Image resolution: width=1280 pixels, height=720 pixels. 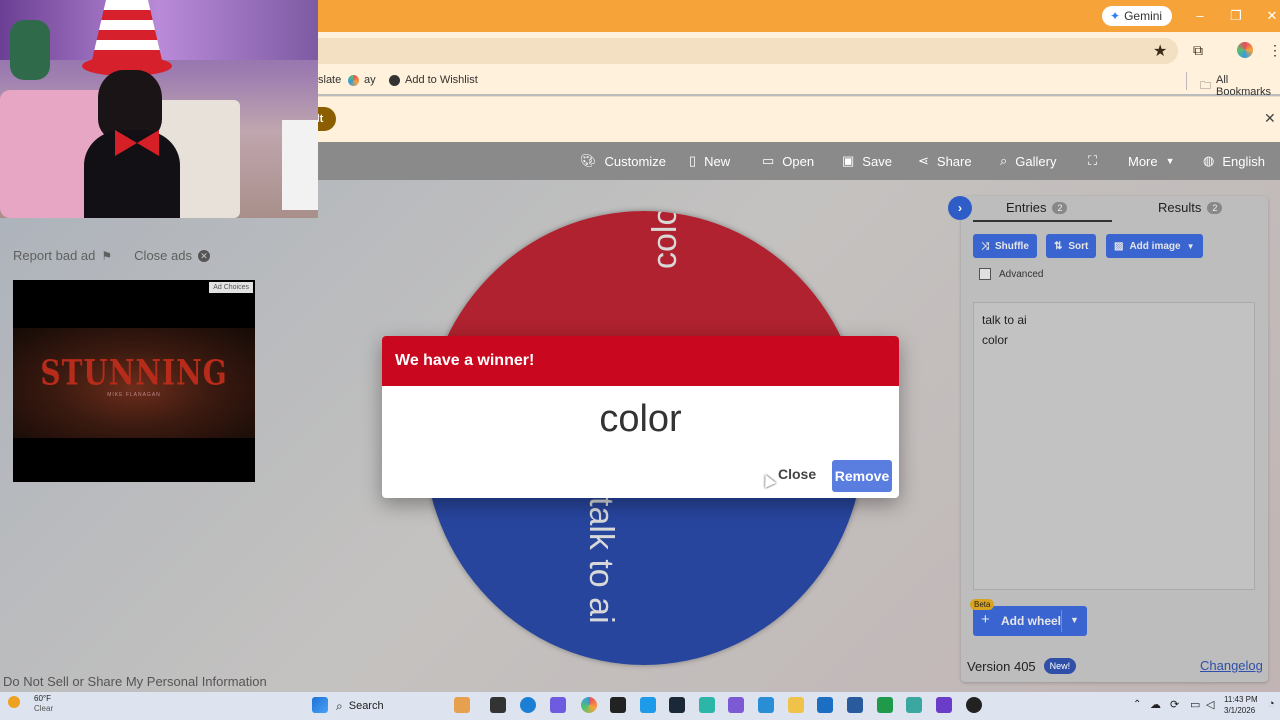 I want to click on task-view-icon, so click(x=498, y=705).